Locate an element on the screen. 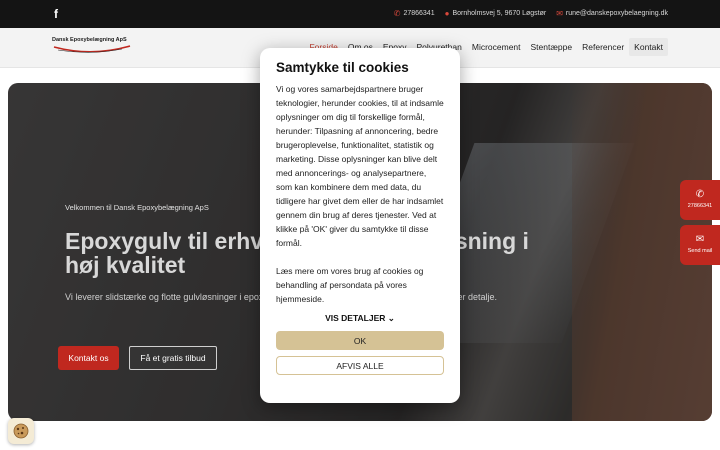 This screenshot has height=450, width=720. floating-phone-button: ✆ 27866341 is located at coordinates (700, 200).